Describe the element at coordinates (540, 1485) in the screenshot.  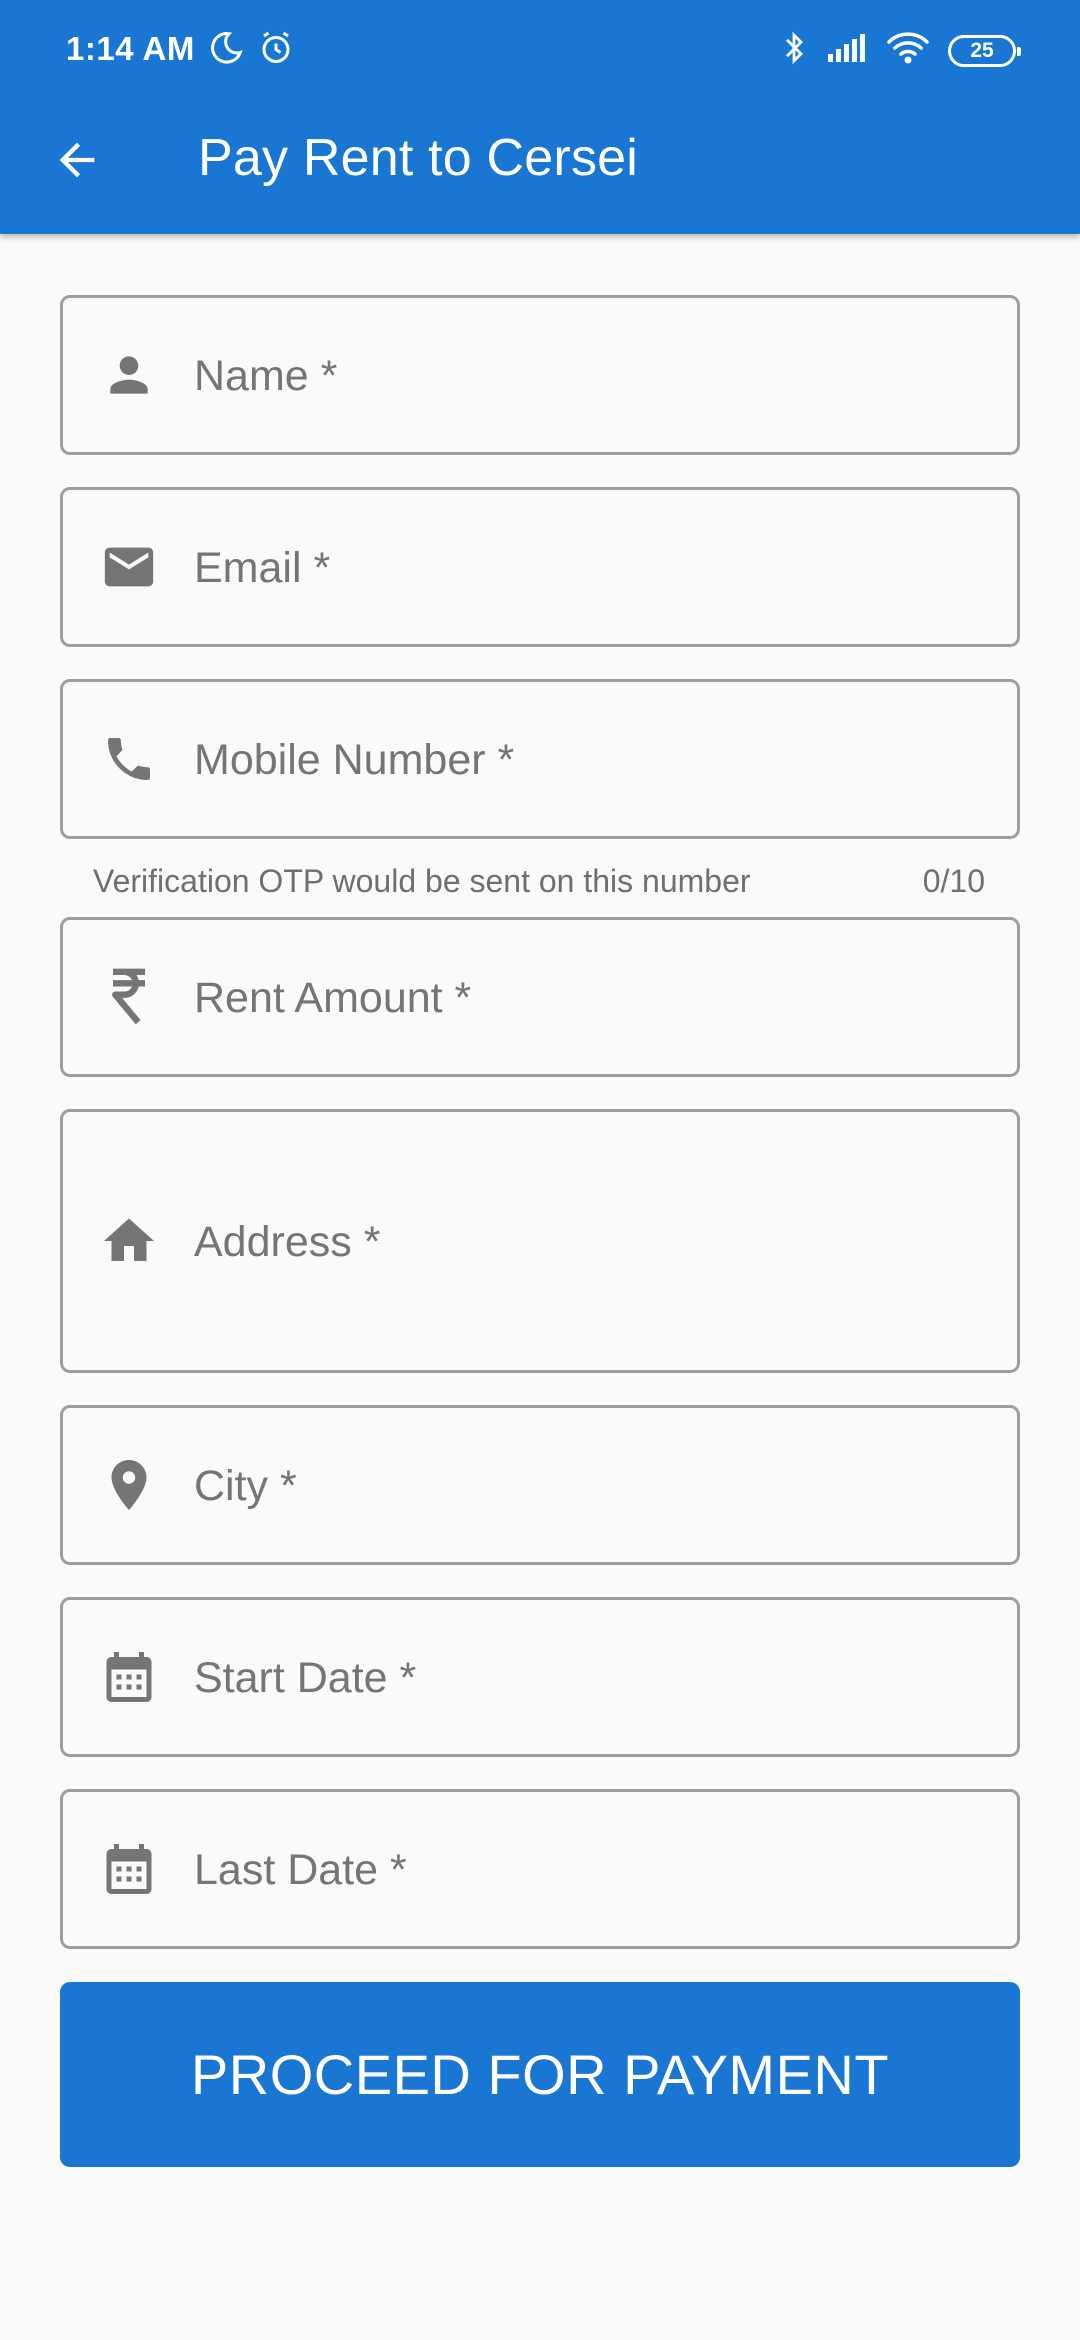
I see `city-field: City *` at that location.